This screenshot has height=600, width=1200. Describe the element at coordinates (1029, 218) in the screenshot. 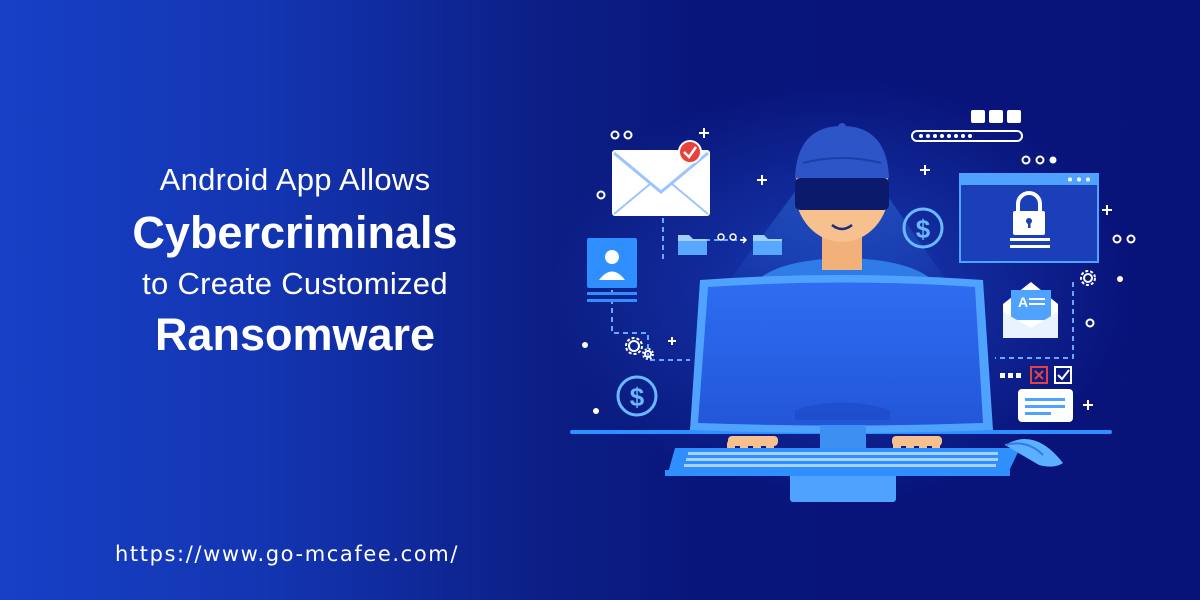

I see `locked-window-icon` at that location.